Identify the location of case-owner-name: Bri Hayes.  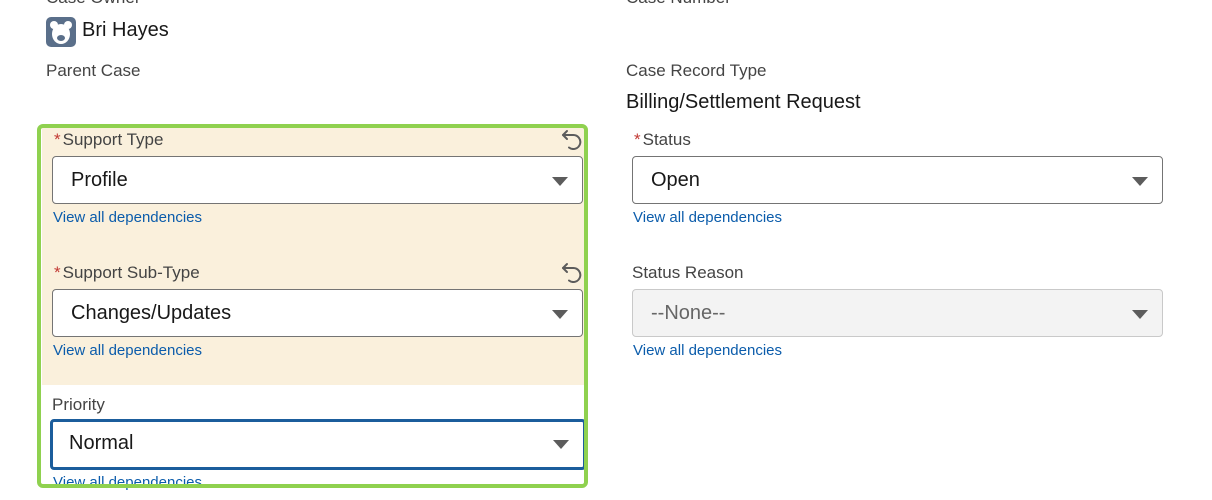
(125, 30).